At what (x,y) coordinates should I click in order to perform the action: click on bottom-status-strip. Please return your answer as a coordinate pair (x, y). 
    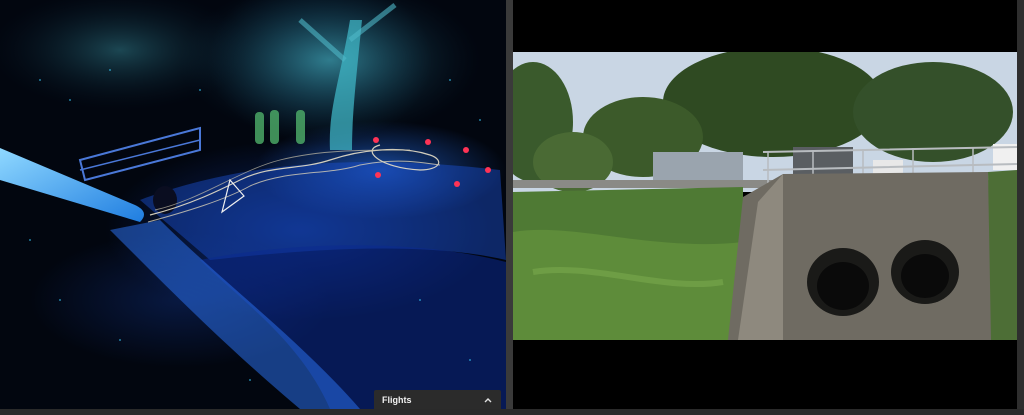
    Looking at the image, I should click on (512, 412).